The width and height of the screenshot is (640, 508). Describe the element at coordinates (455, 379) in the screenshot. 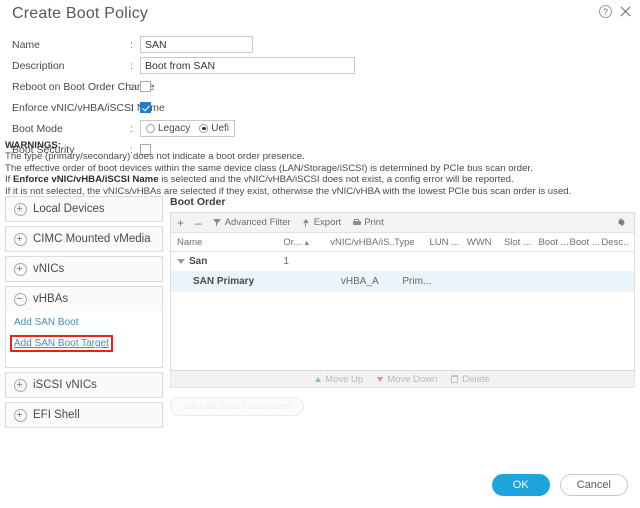

I see `trash-icon` at that location.